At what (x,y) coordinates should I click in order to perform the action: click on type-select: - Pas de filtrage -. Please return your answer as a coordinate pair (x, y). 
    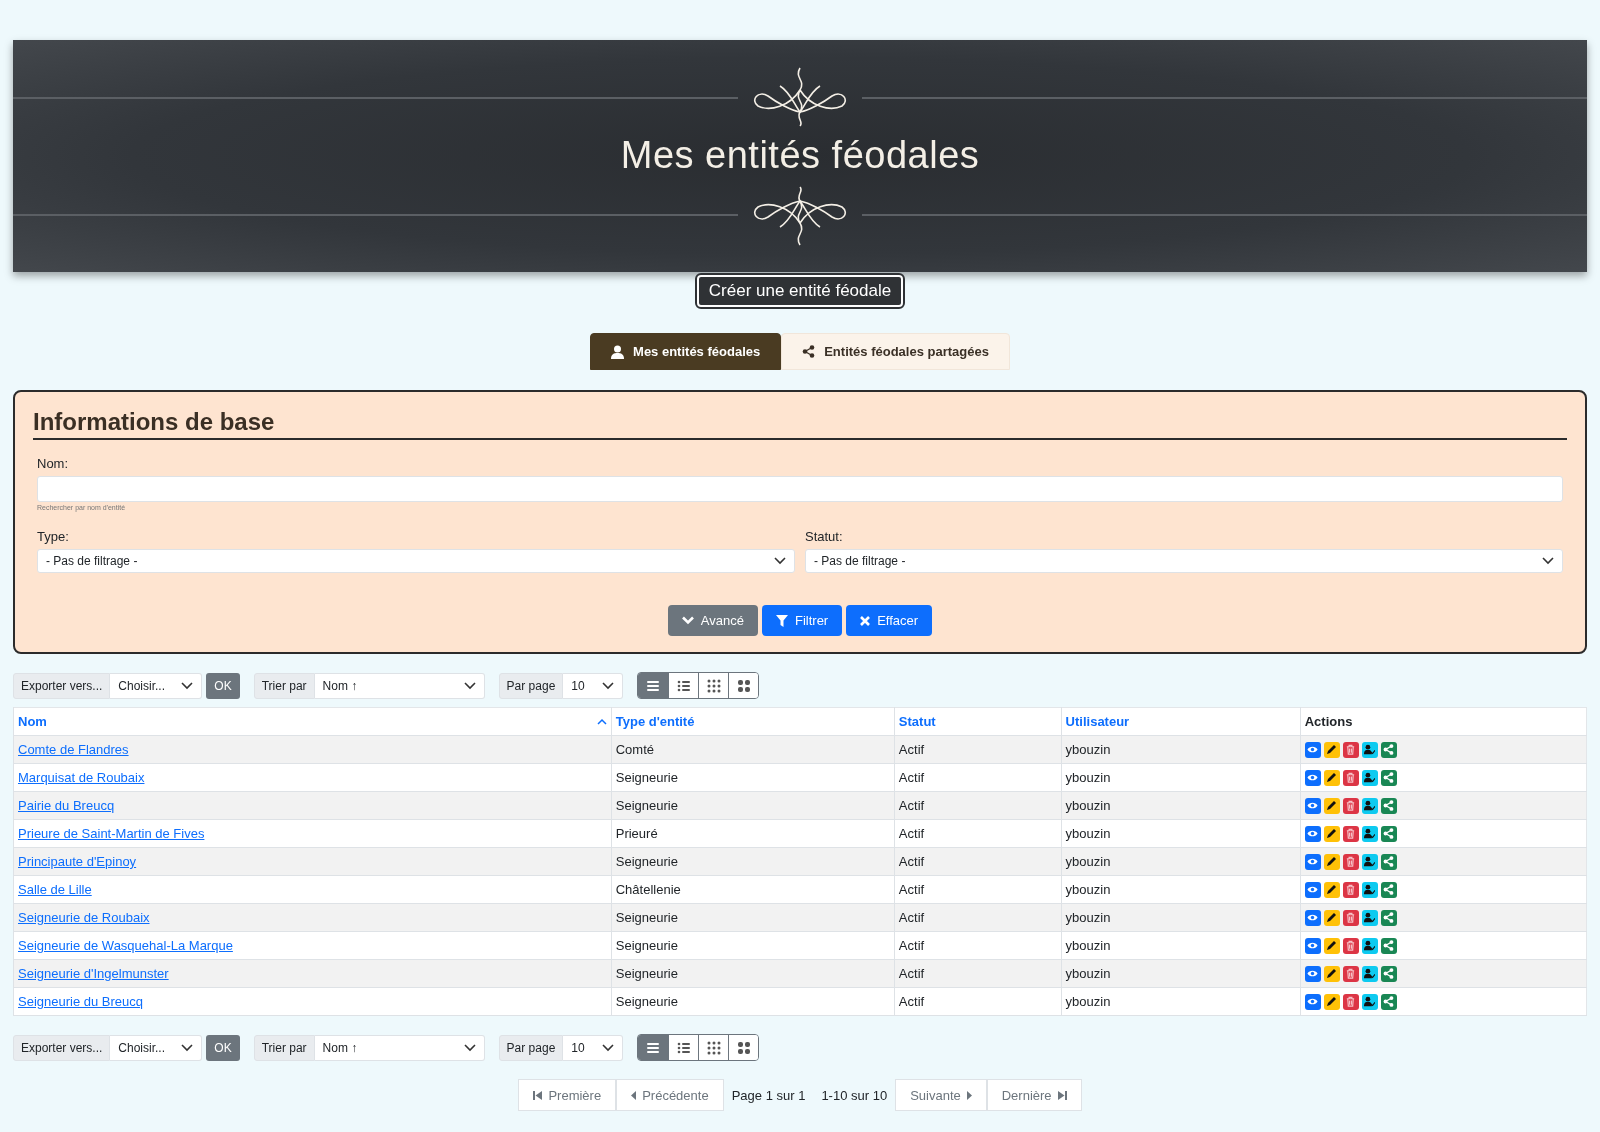
    Looking at the image, I should click on (416, 561).